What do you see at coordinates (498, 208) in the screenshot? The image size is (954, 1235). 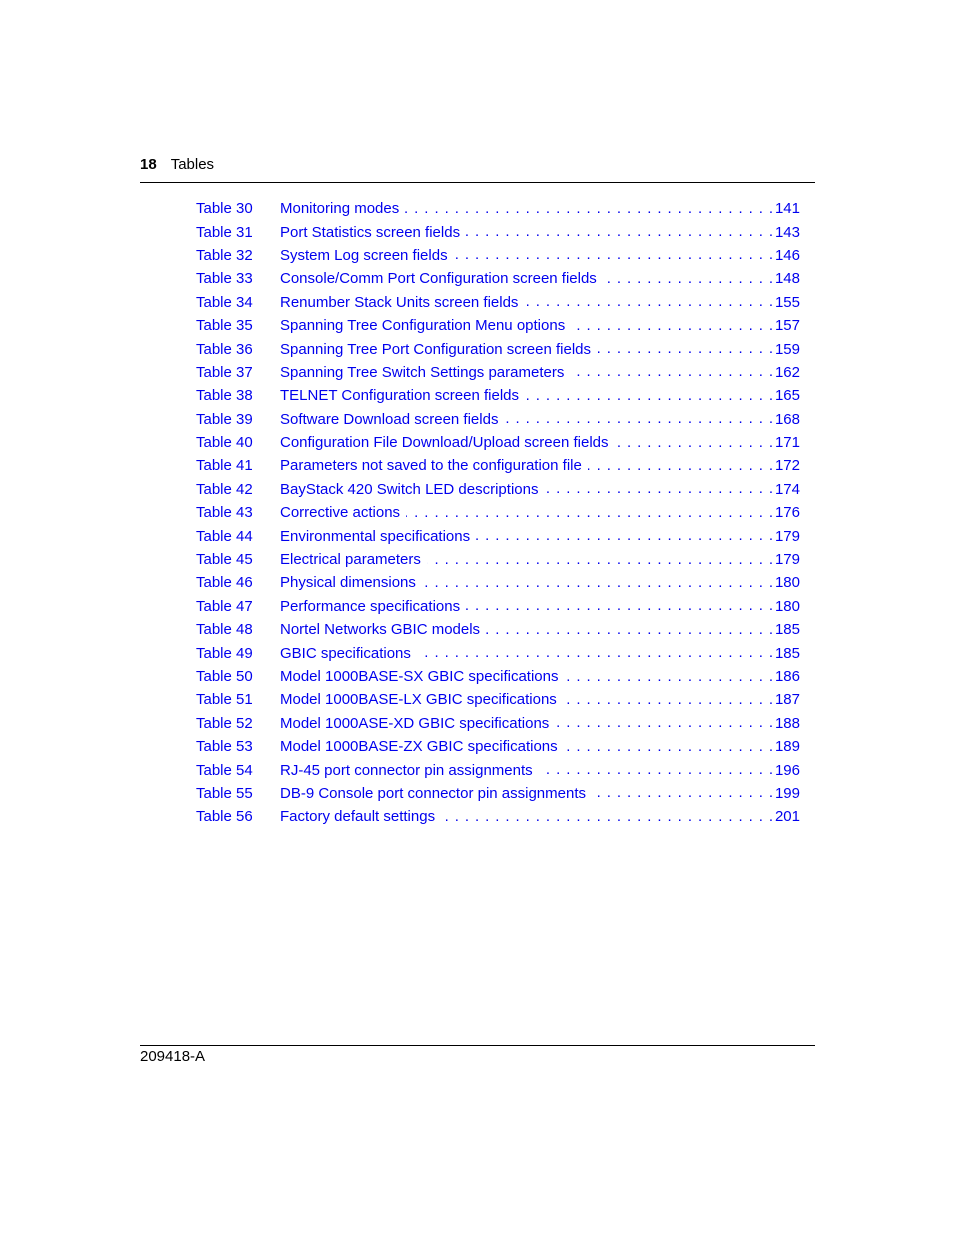 I see `toc-entry: Table 30Monitoring modes 141` at bounding box center [498, 208].